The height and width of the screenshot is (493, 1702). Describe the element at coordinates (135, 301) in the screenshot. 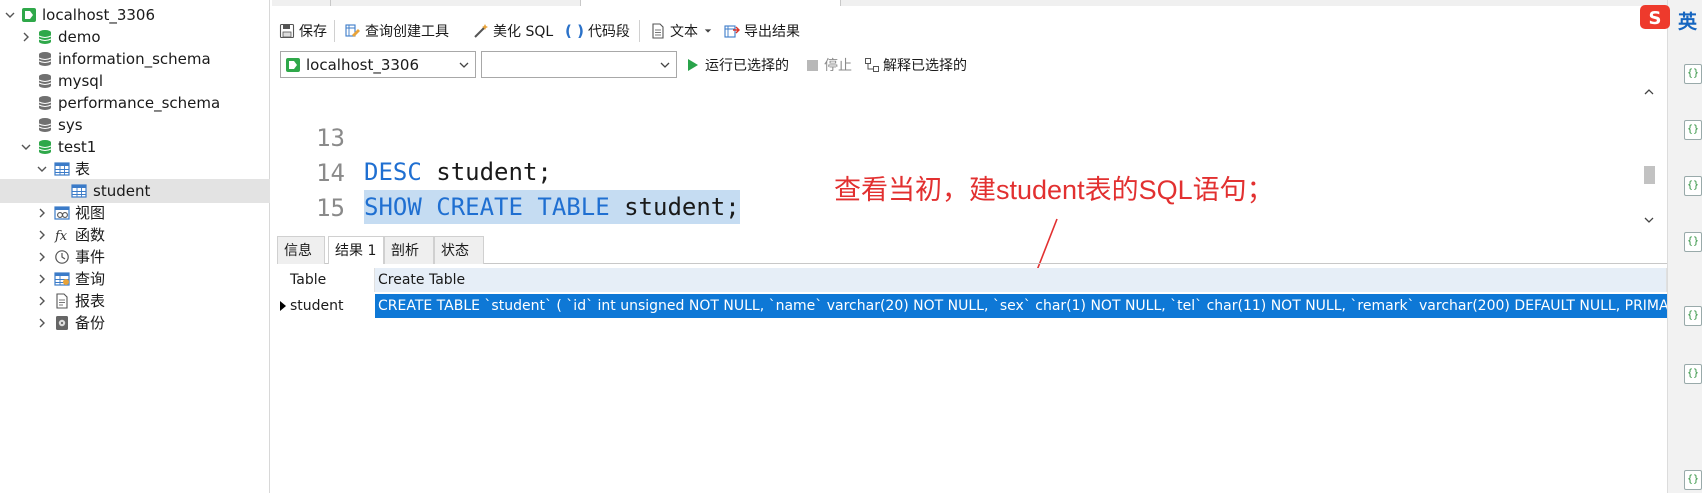

I see `tree-item-reports: 报表` at that location.